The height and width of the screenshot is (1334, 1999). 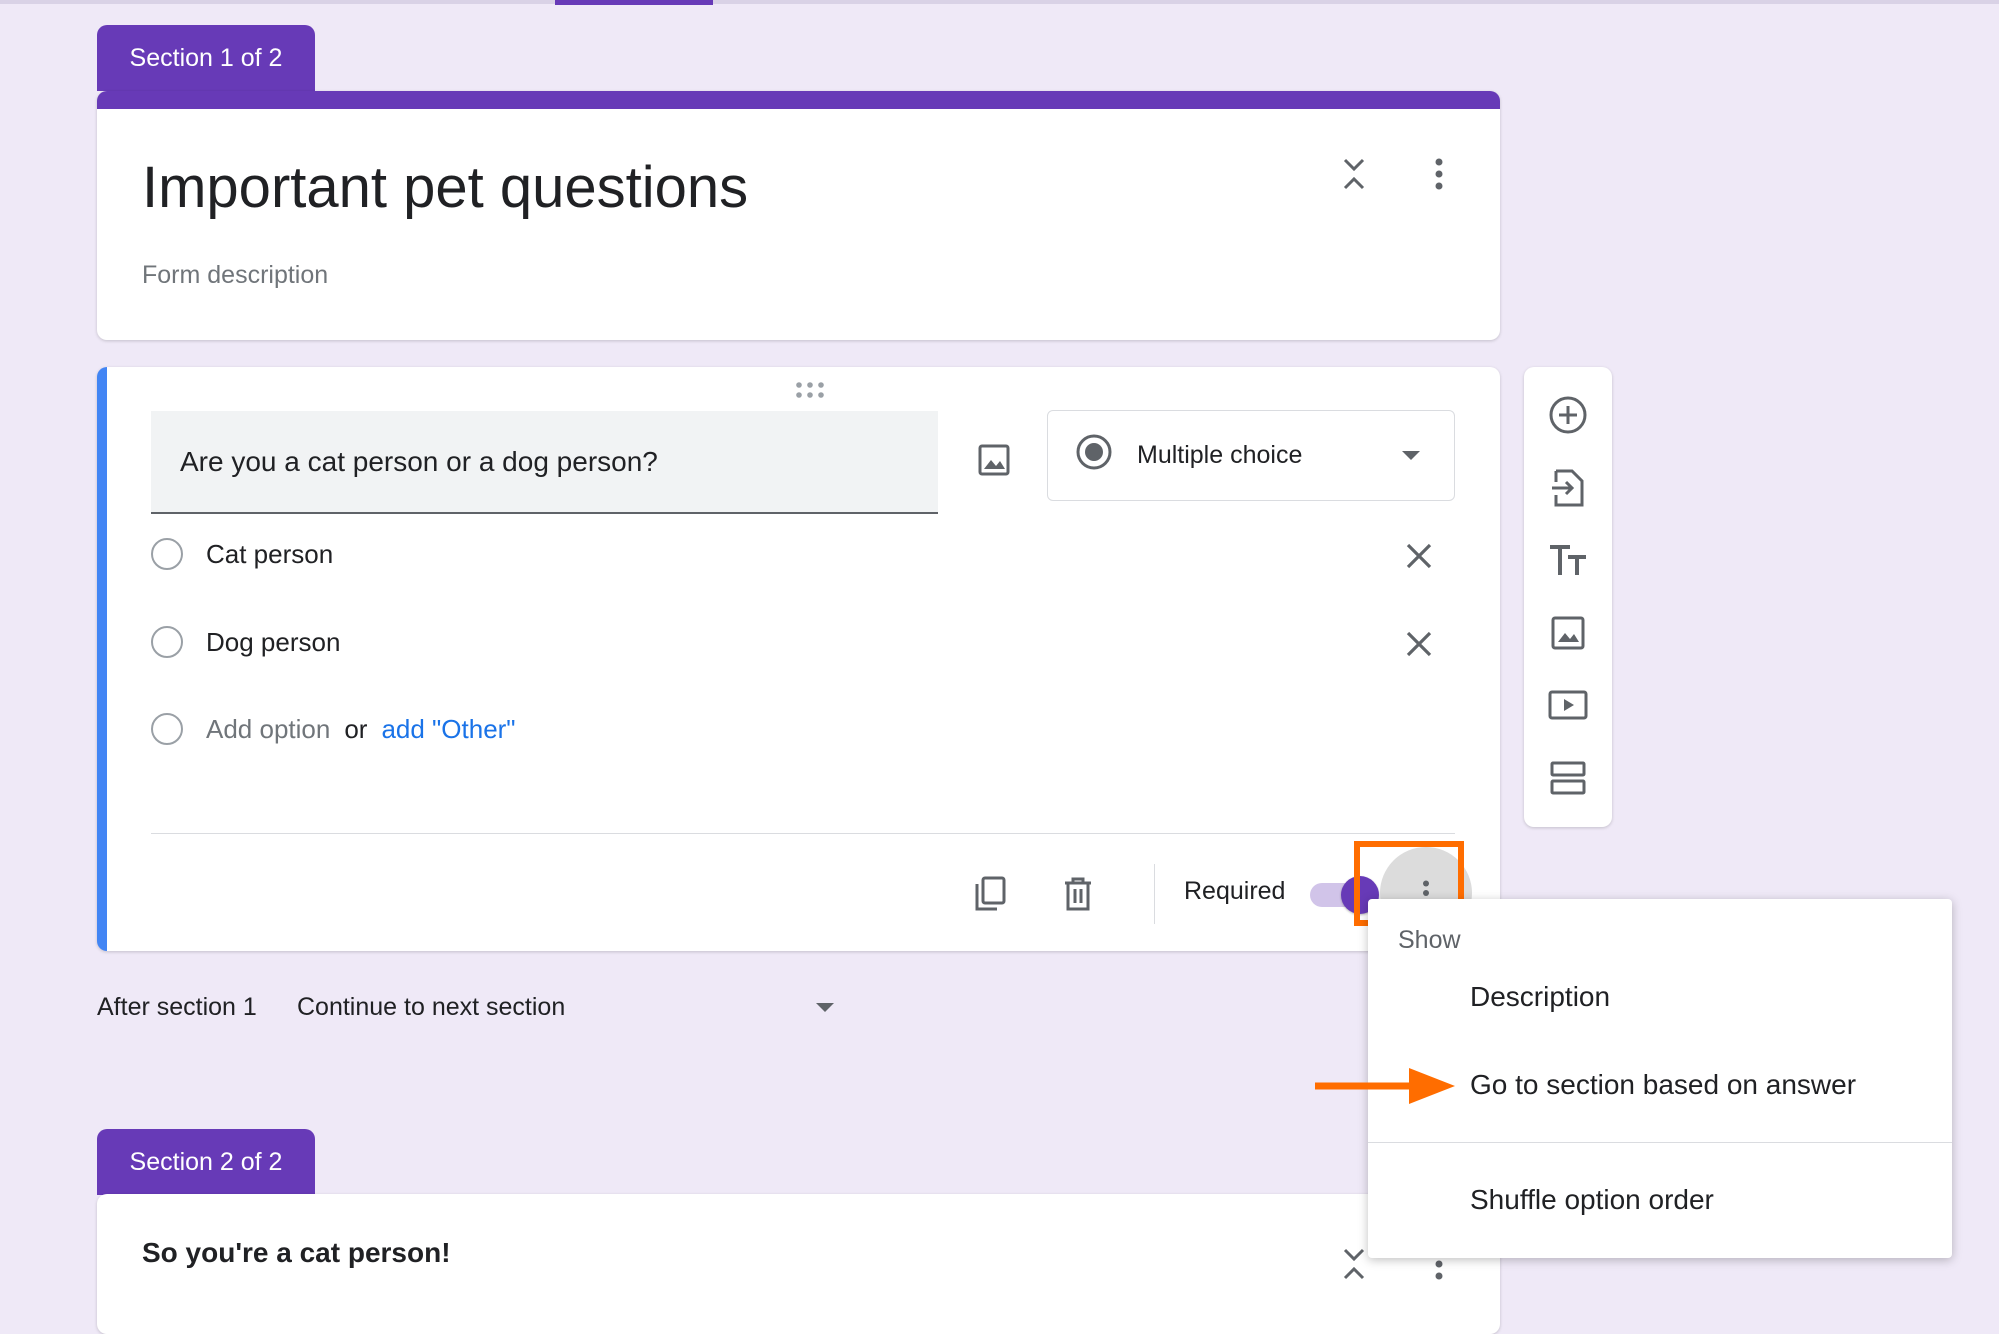 What do you see at coordinates (356, 728) in the screenshot?
I see `or-text: or` at bounding box center [356, 728].